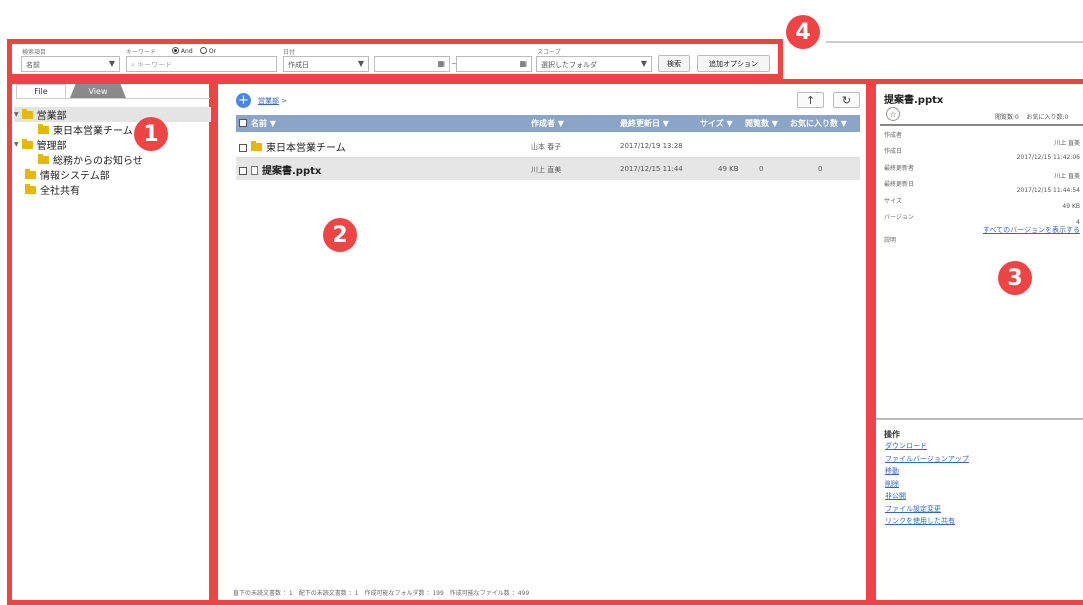  What do you see at coordinates (892, 471) in the screenshot?
I see `op-move: 移動` at bounding box center [892, 471].